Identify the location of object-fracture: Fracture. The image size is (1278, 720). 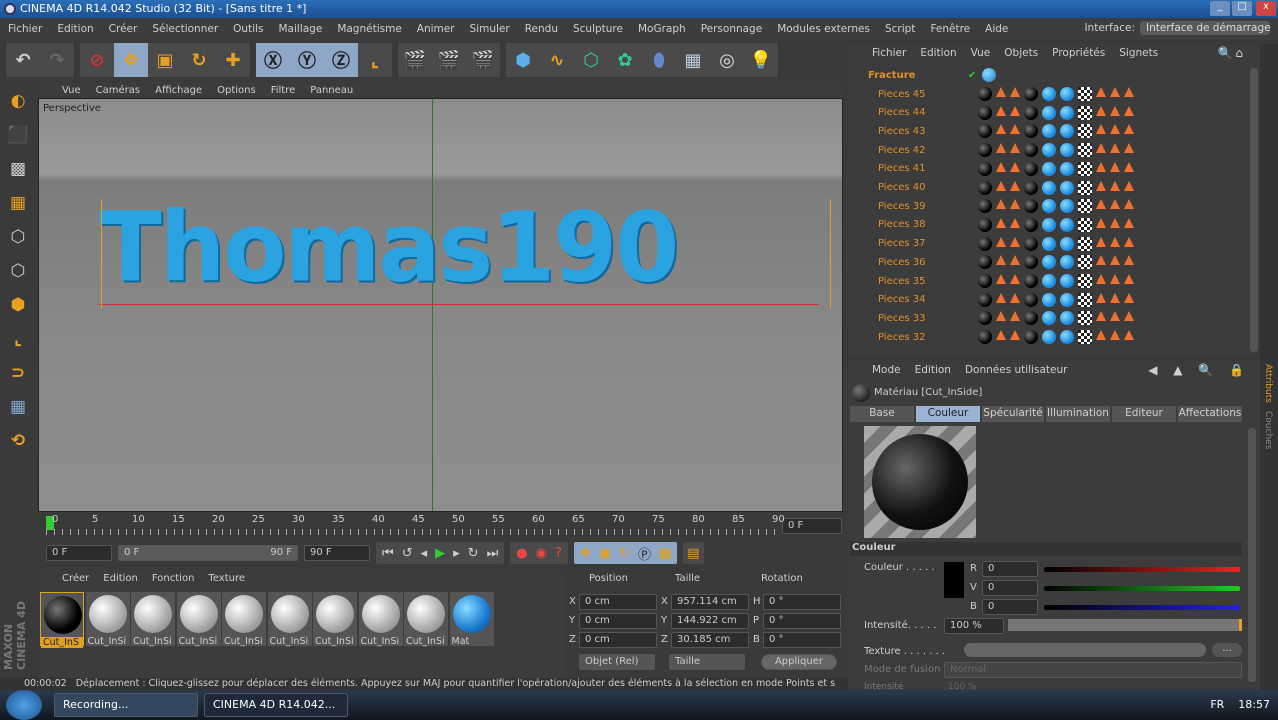
(893, 75).